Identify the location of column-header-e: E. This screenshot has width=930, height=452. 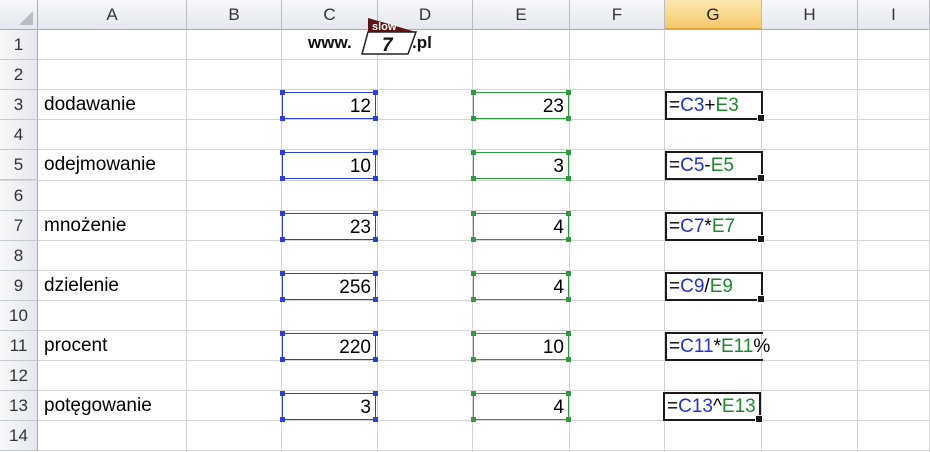
(521, 15).